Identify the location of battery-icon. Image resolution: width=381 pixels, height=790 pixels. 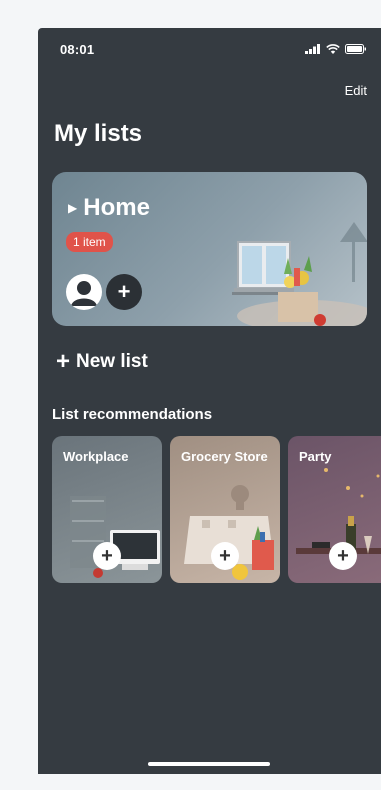
(355, 49).